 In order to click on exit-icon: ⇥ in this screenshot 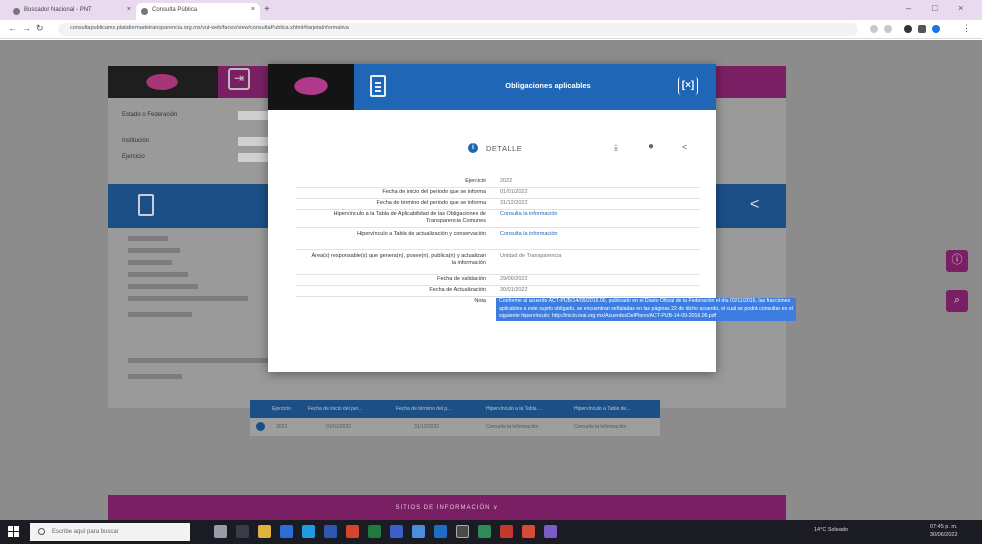, I will do `click(239, 79)`.